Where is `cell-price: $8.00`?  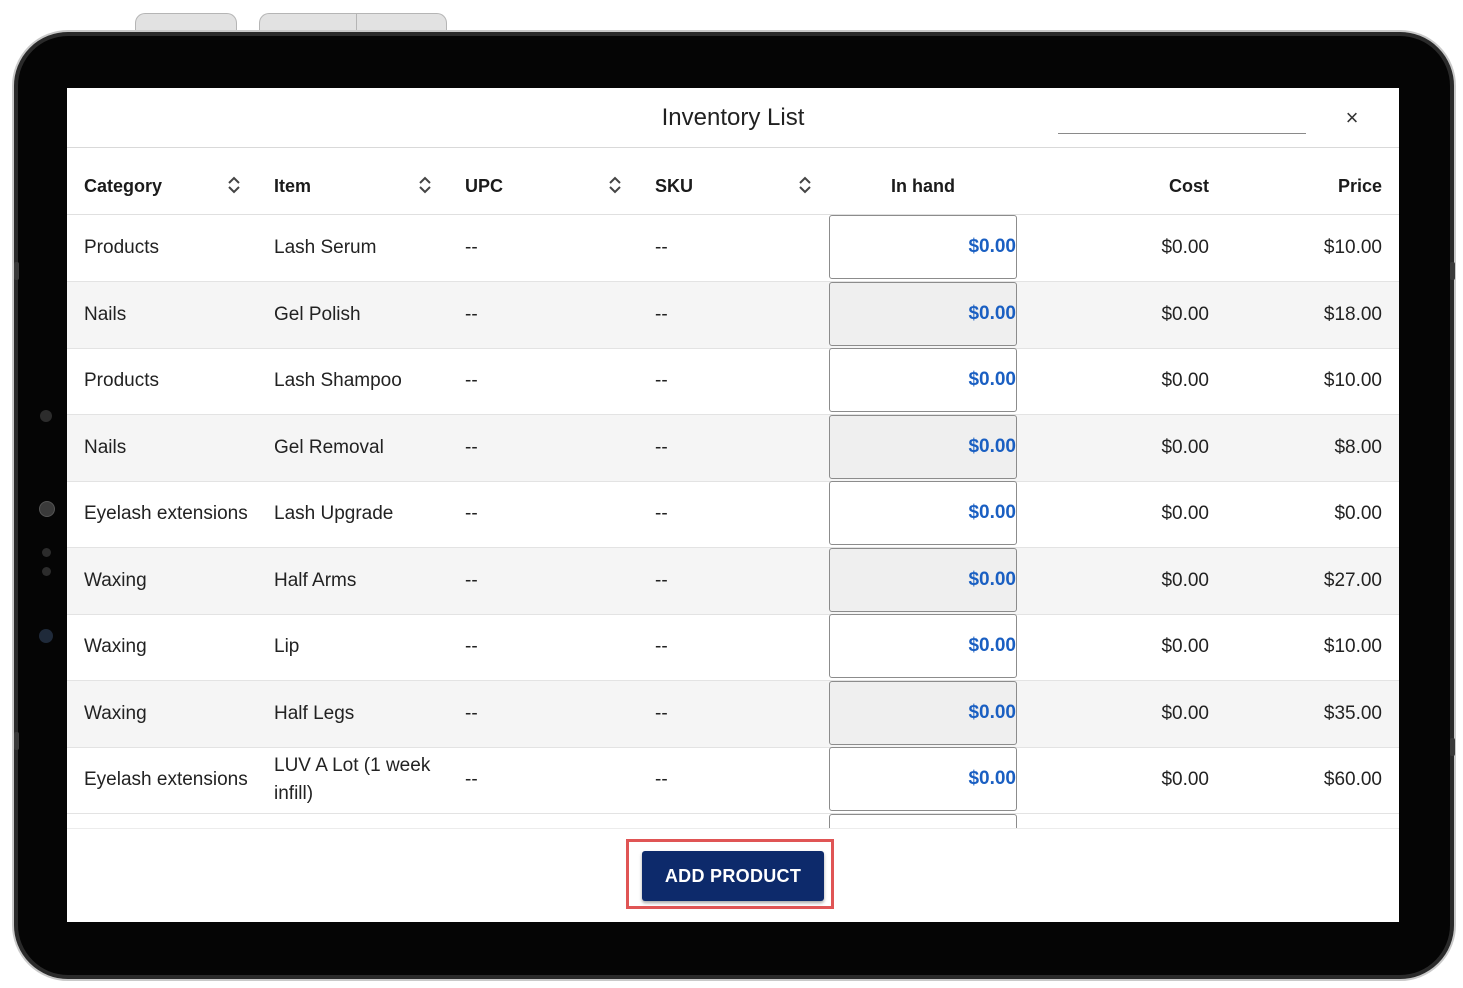
cell-price: $8.00 is located at coordinates (1358, 447).